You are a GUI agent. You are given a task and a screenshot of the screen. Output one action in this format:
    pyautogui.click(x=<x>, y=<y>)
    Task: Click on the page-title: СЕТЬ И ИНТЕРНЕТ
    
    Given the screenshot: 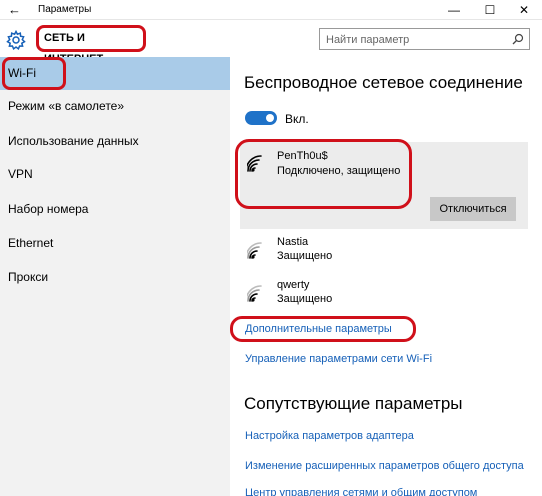 What is the action you would take?
    pyautogui.click(x=91, y=45)
    